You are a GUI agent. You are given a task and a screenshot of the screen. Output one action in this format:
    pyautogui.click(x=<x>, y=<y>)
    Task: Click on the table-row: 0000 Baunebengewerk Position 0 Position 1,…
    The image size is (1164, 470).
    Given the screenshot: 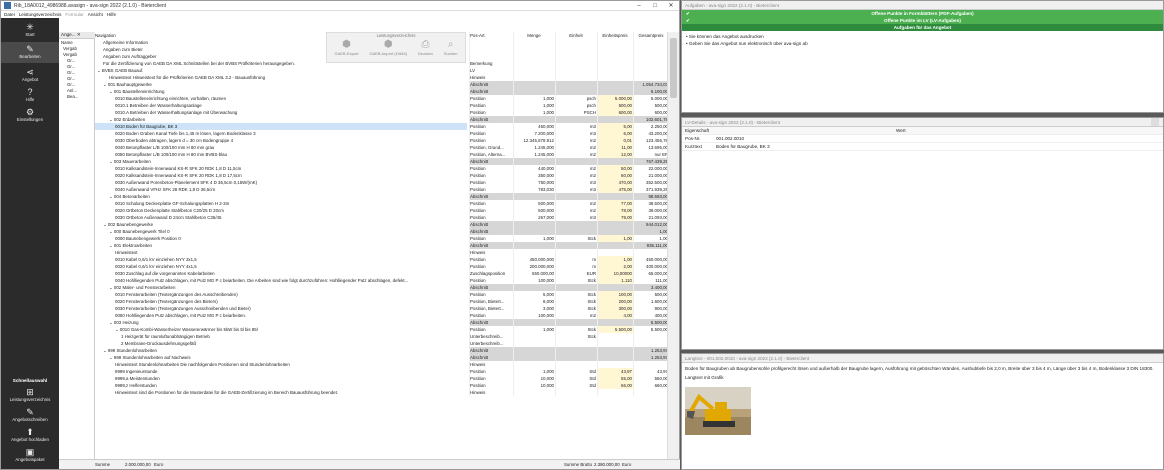 What is the action you would take?
    pyautogui.click(x=382, y=238)
    